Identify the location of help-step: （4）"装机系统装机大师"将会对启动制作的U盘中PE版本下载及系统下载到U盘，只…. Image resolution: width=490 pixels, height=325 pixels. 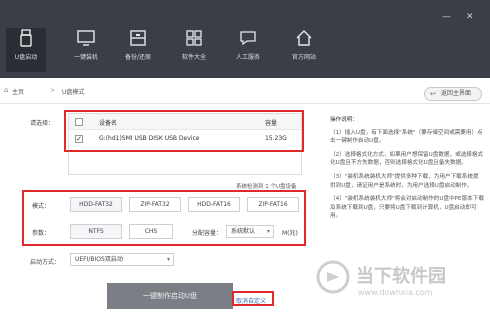
(407, 208).